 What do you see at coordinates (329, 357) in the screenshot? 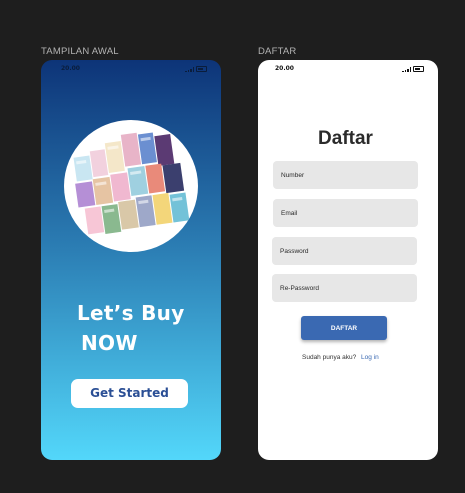
I see `login-prompt: Sudah punya aku?` at bounding box center [329, 357].